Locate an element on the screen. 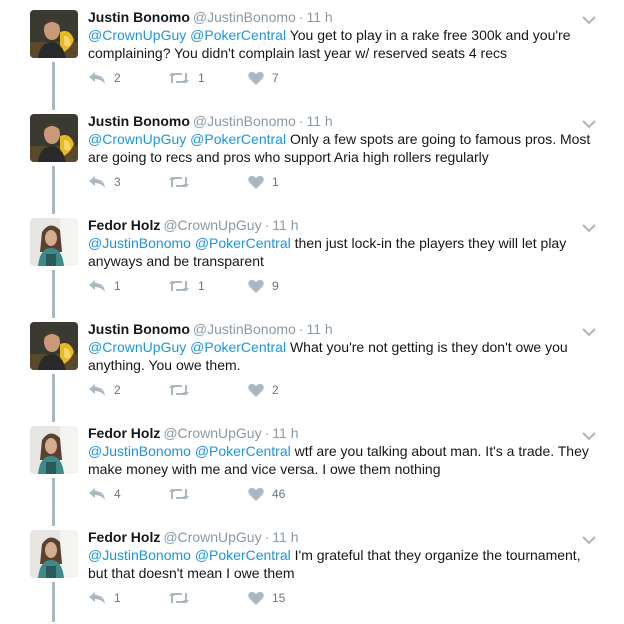 The image size is (624, 624). reply-count: 1 is located at coordinates (117, 598).